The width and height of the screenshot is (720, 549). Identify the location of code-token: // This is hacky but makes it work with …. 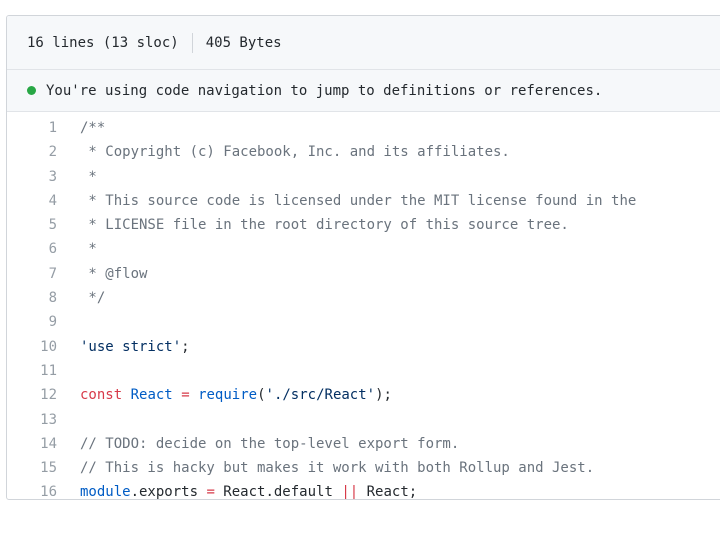
(337, 468).